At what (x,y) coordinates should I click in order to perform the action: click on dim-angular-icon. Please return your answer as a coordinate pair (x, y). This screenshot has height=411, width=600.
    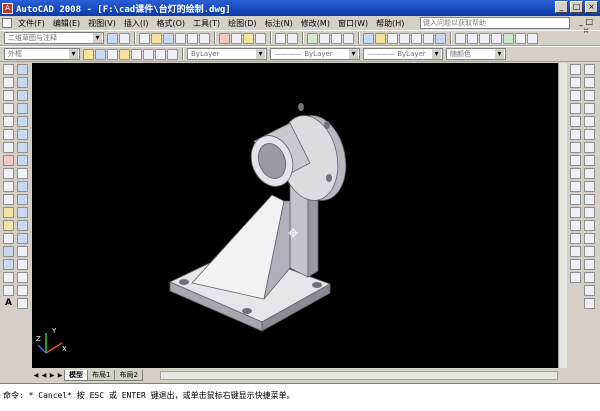
    Looking at the image, I should click on (589, 160).